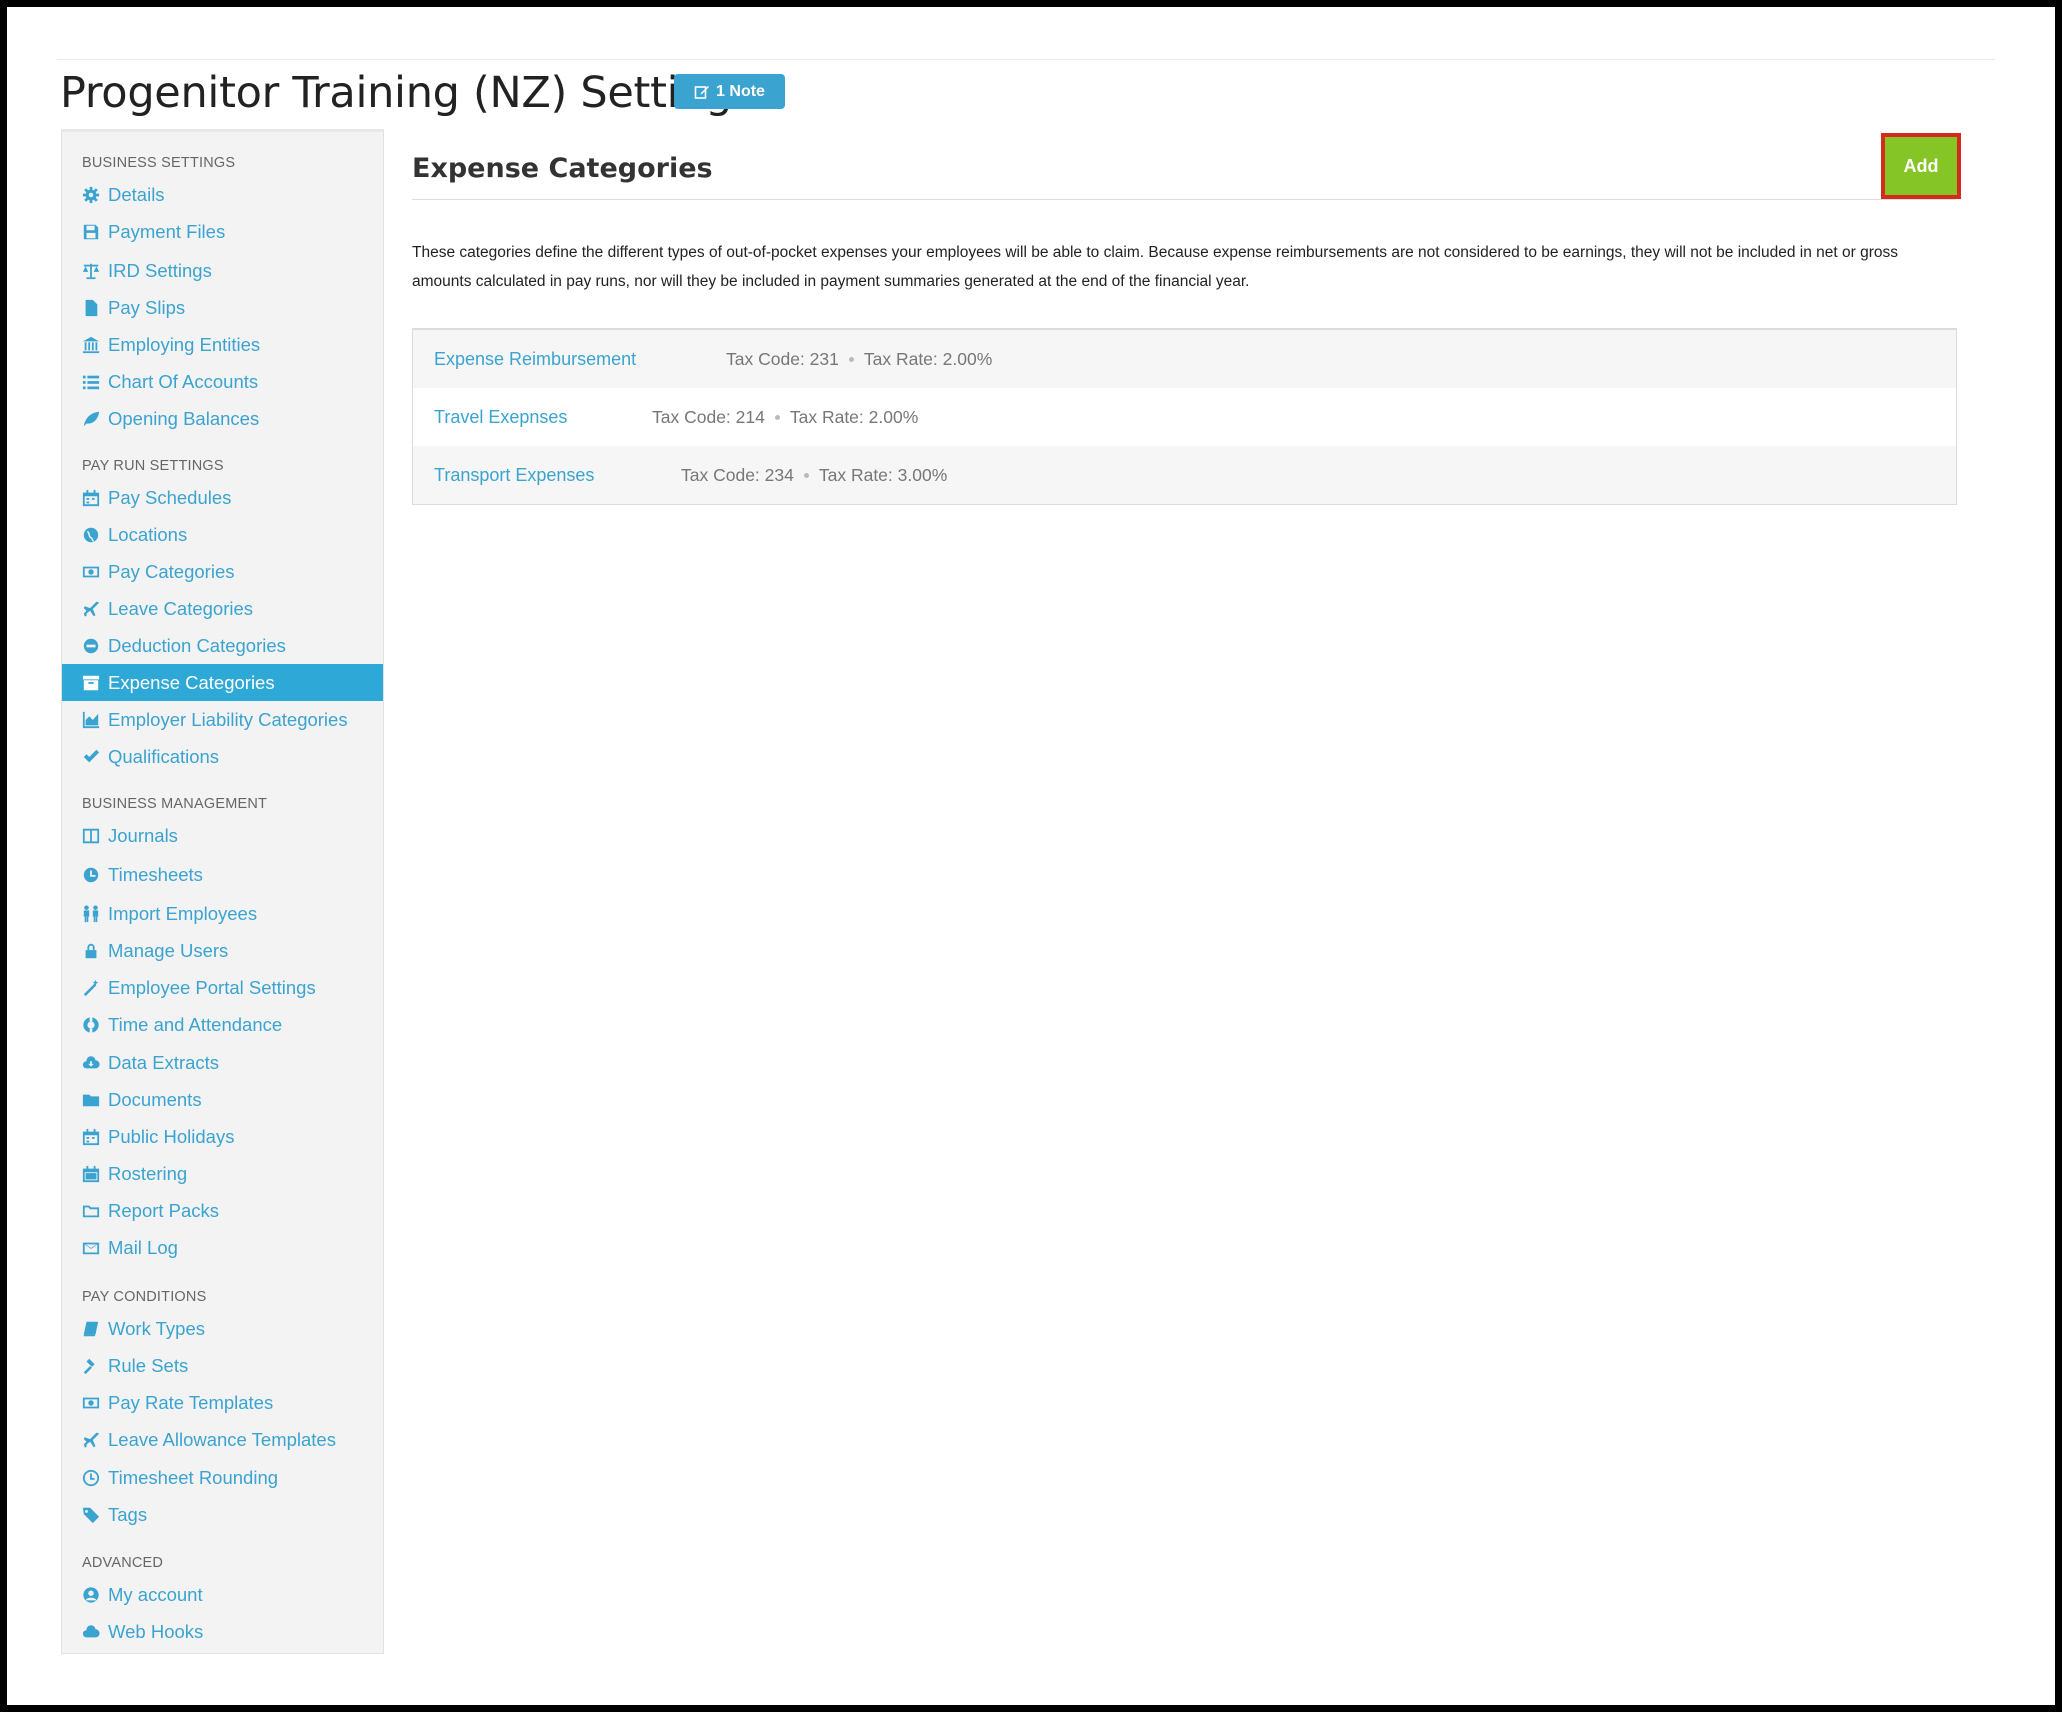 This screenshot has height=1712, width=2062. Describe the element at coordinates (91, 951) in the screenshot. I see `lock-icon` at that location.